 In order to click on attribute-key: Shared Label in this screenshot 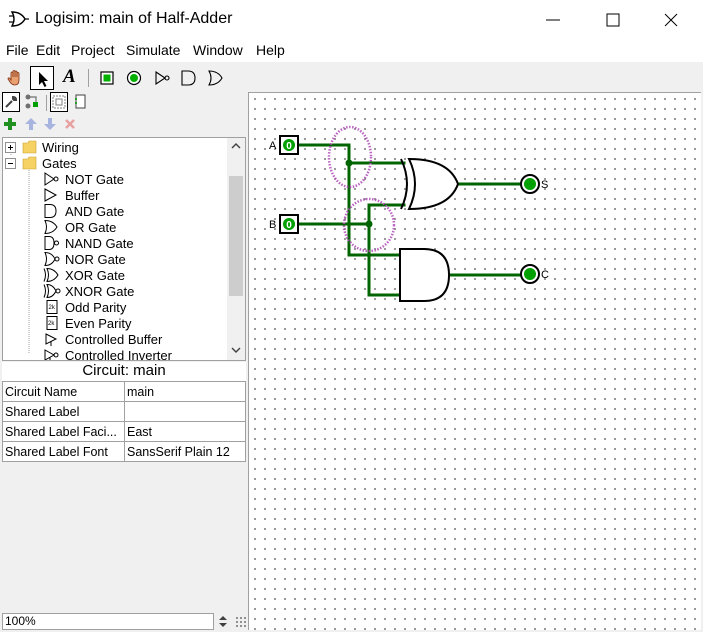, I will do `click(63, 411)`.